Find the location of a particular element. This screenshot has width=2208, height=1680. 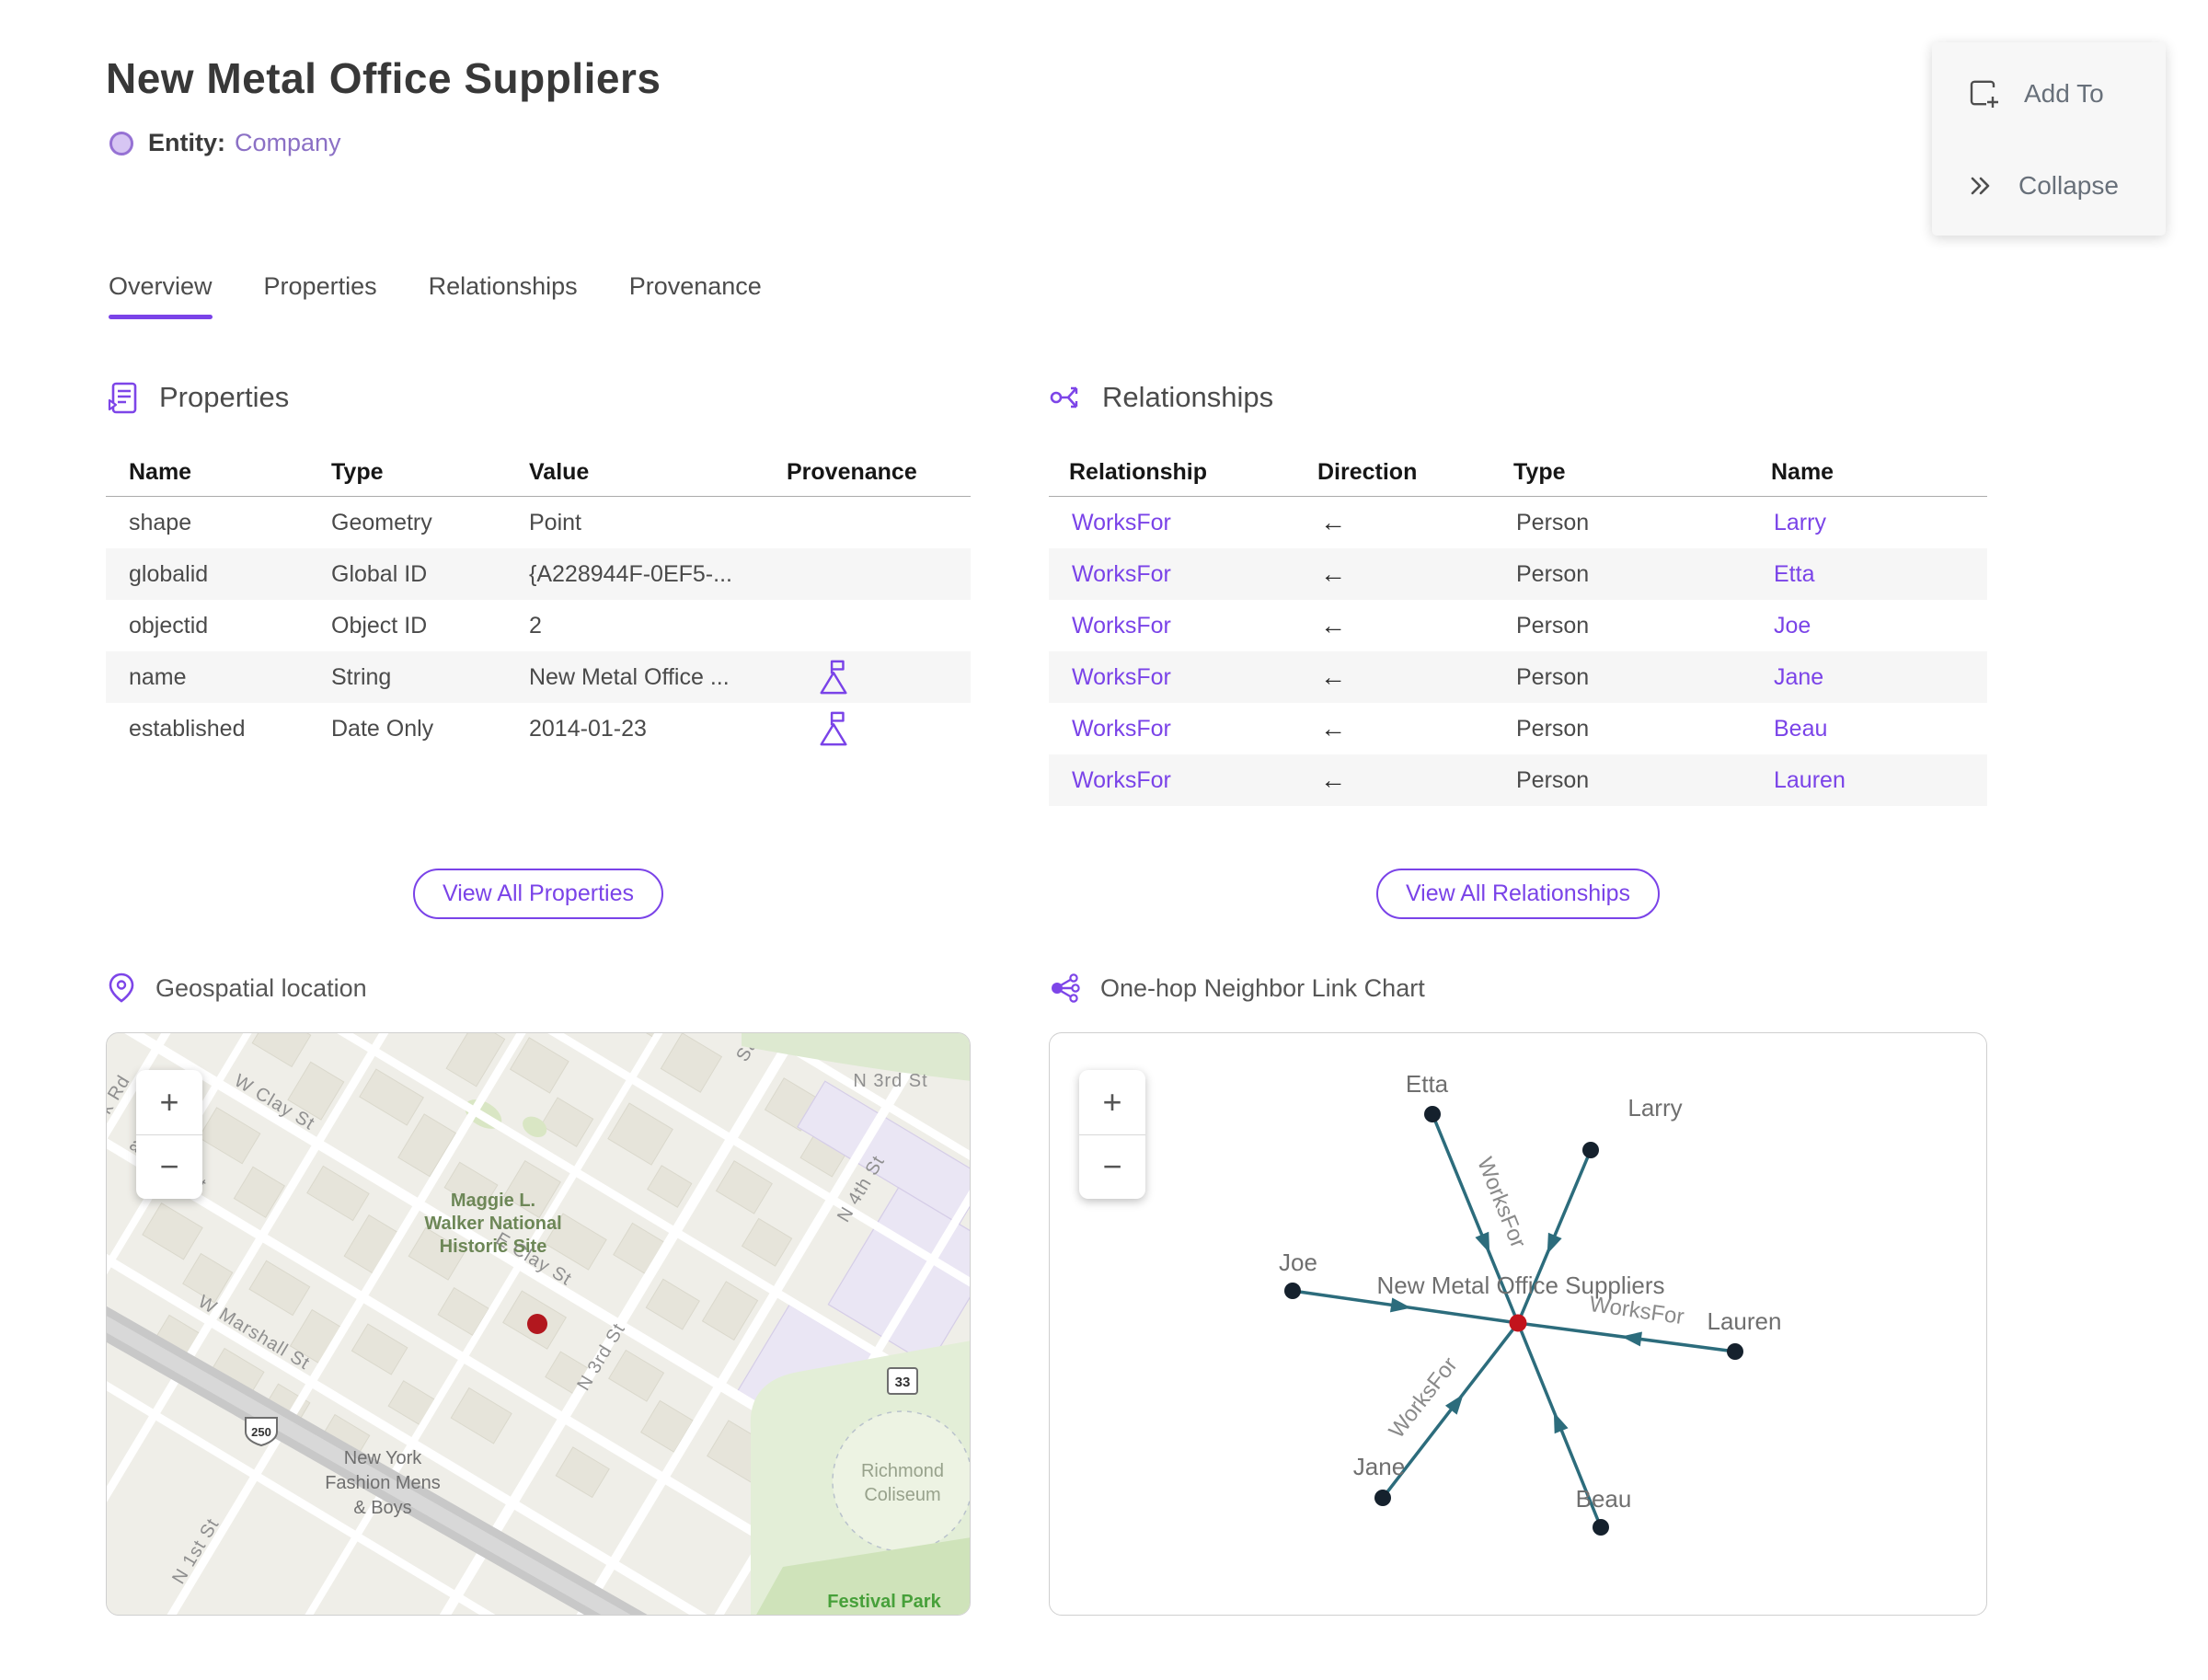

geospatial-section-title: Geospatial location is located at coordinates (261, 987).